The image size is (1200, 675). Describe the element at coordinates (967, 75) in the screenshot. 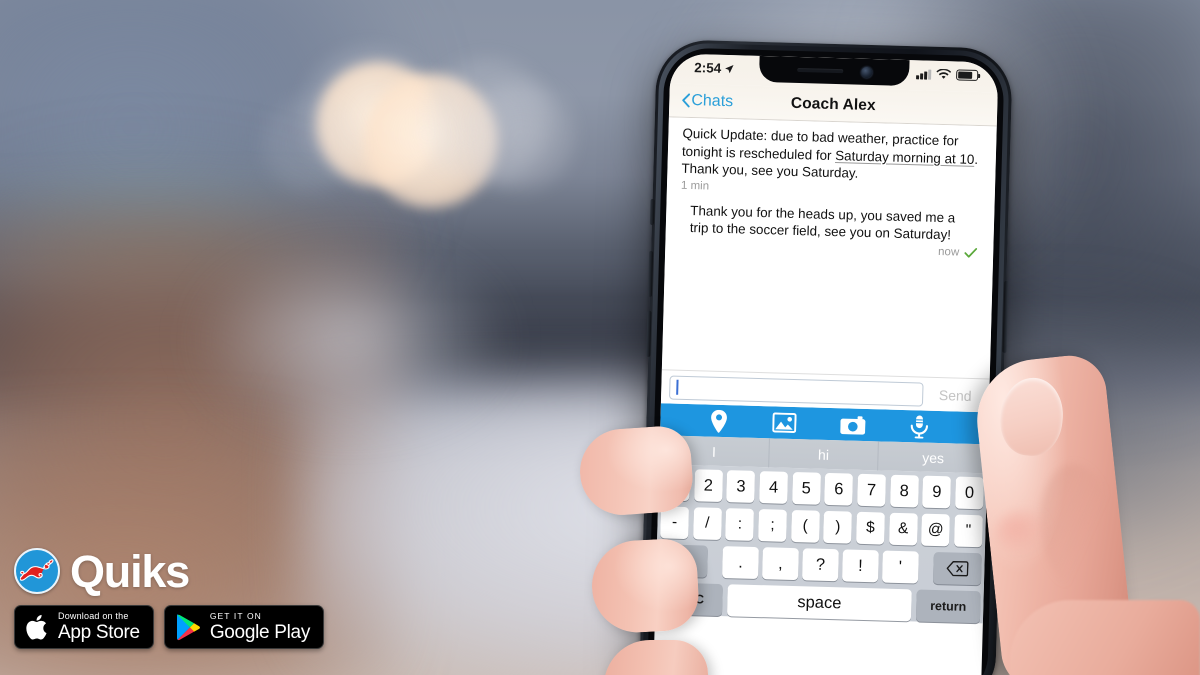

I see `battery-icon` at that location.